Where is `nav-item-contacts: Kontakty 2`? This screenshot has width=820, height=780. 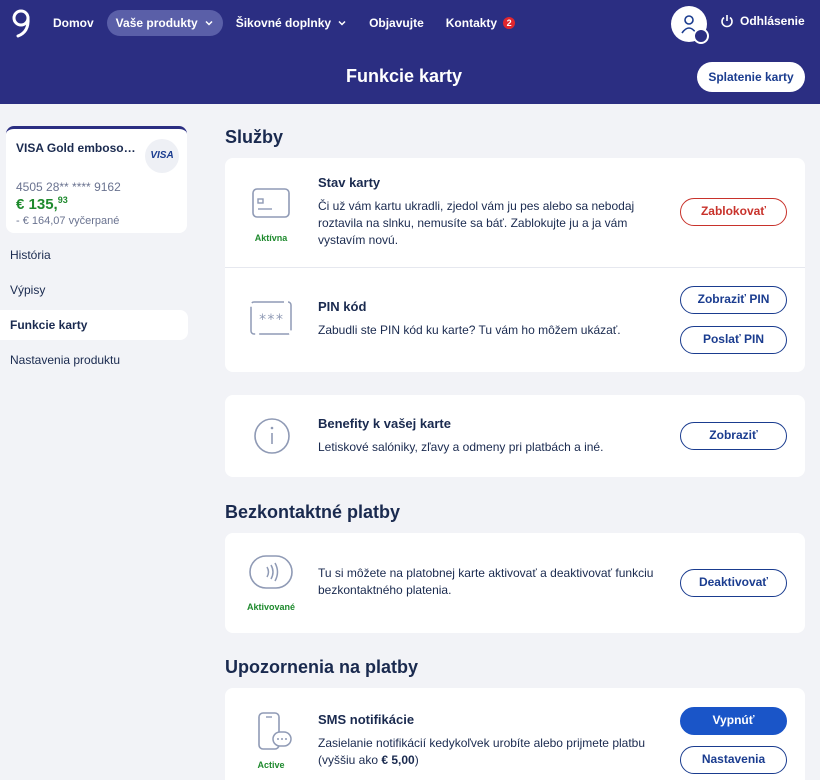 nav-item-contacts: Kontakty 2 is located at coordinates (480, 23).